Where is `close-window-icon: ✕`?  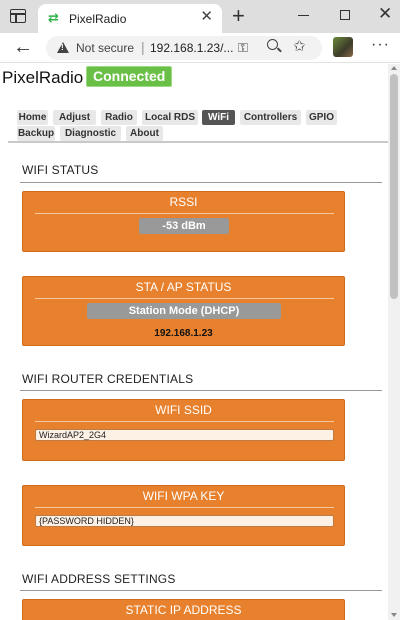 close-window-icon: ✕ is located at coordinates (385, 14).